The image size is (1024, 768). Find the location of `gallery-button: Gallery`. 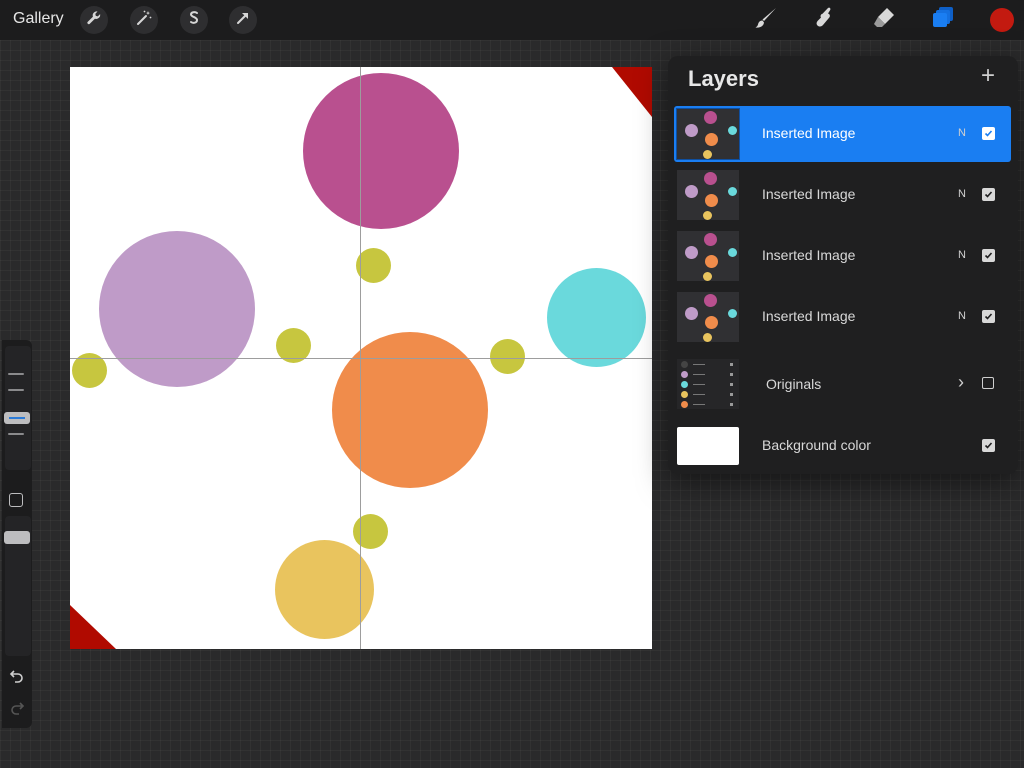

gallery-button: Gallery is located at coordinates (38, 19).